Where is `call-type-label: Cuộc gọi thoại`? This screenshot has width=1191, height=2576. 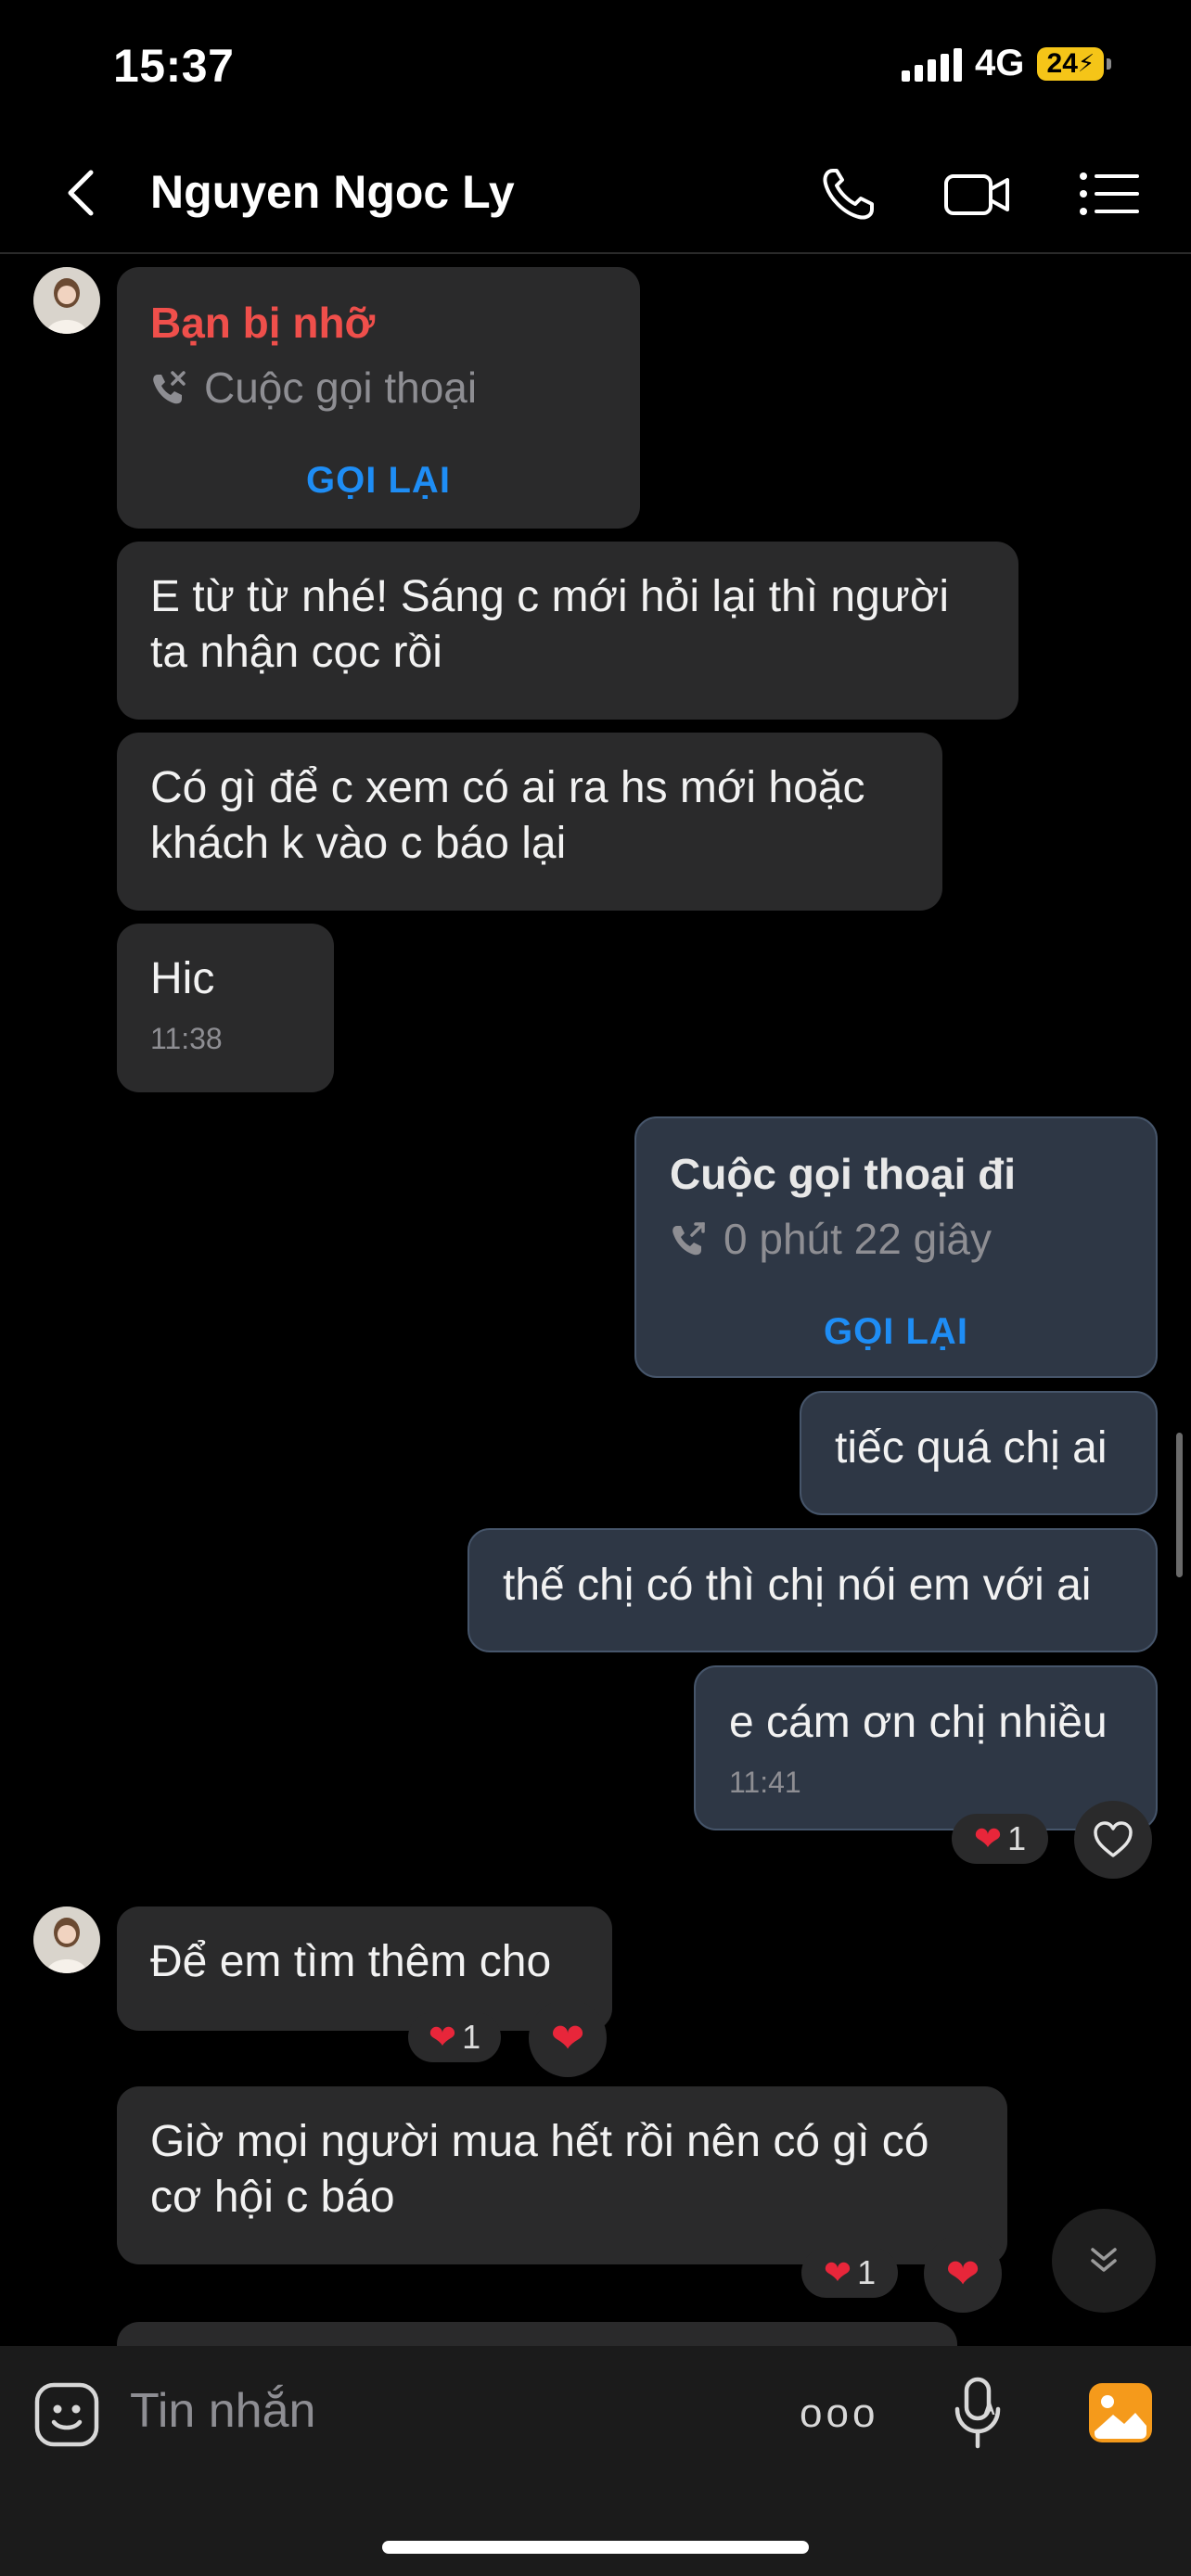
call-type-label: Cuộc gọi thoại is located at coordinates (341, 388).